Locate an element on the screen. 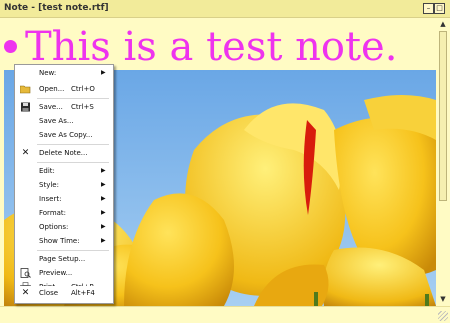  menu-item-options: Options: ▶ is located at coordinates (64, 227).